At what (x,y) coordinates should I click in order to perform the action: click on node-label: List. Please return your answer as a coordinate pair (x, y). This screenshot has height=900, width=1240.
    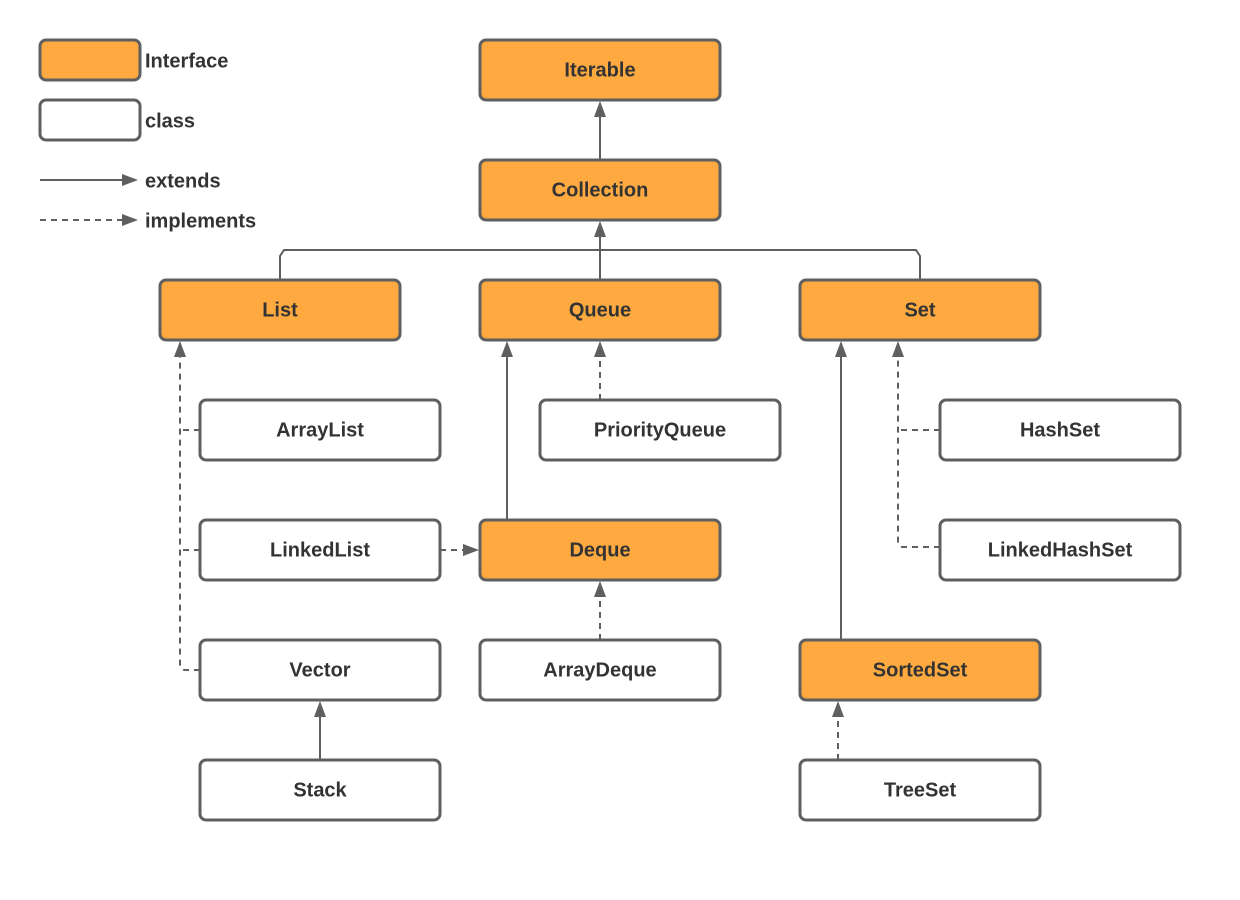
    Looking at the image, I should click on (280, 310).